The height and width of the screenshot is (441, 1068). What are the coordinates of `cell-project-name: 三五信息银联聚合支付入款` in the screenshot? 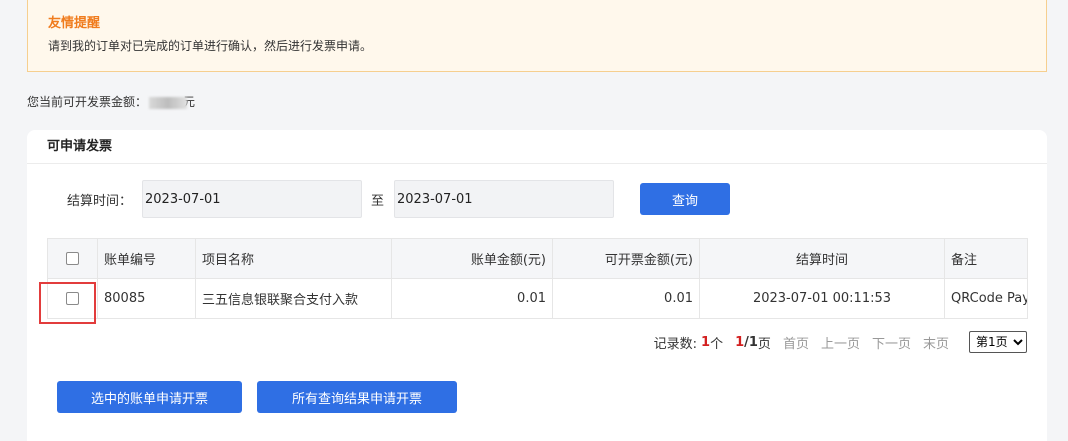 It's located at (293, 298).